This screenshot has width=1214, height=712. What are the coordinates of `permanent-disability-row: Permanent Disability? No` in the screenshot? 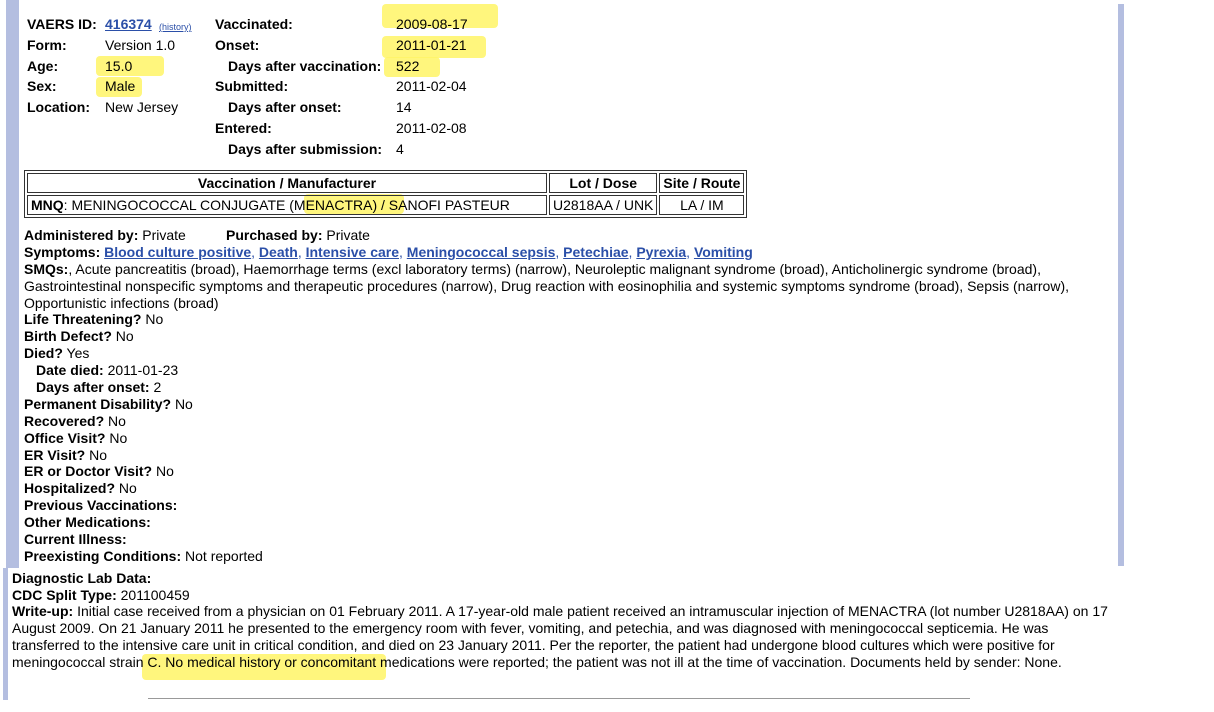 It's located at (108, 404).